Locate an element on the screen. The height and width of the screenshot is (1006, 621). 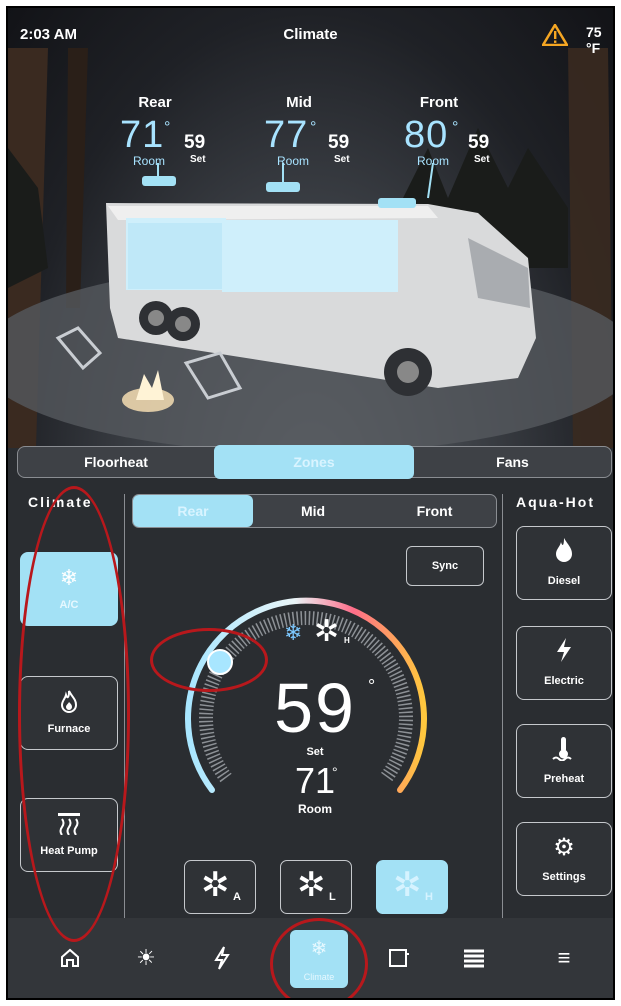
zone-room-temp: 77 is located at coordinates (286, 135).